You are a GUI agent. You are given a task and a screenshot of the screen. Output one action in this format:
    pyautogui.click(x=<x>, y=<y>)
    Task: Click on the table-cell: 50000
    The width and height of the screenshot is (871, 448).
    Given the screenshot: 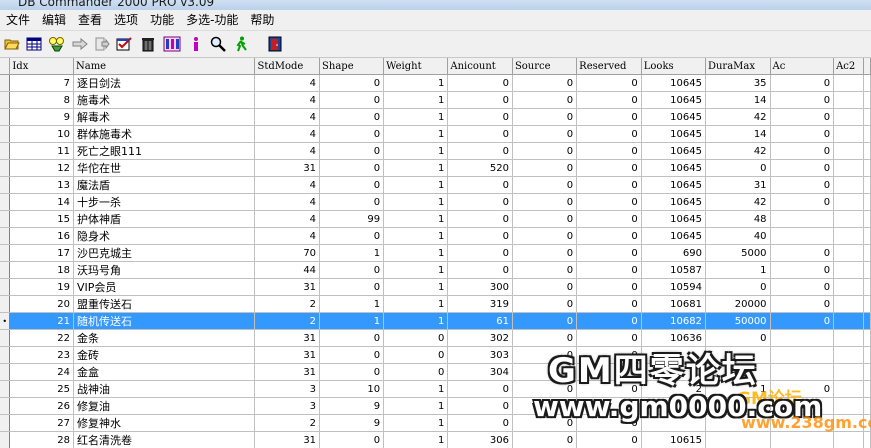 What is the action you would take?
    pyautogui.click(x=738, y=321)
    